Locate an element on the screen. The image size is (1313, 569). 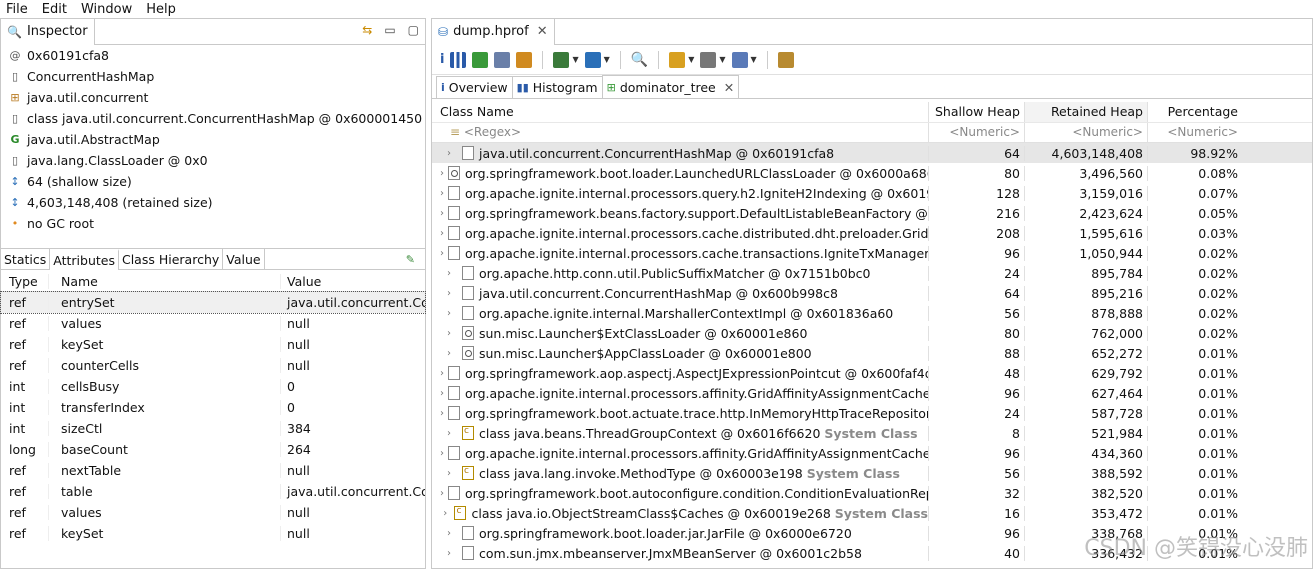
table-row: int transferIndex 0 is located at coordinates (213, 407).